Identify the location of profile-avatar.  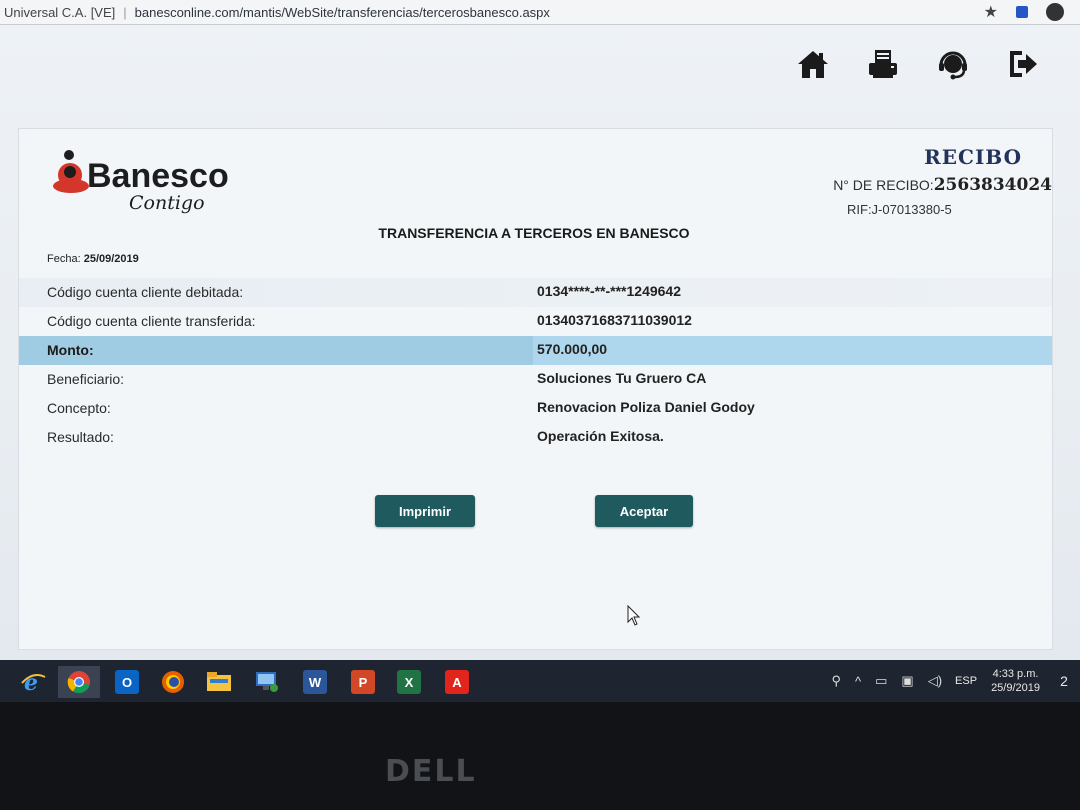
(1055, 12).